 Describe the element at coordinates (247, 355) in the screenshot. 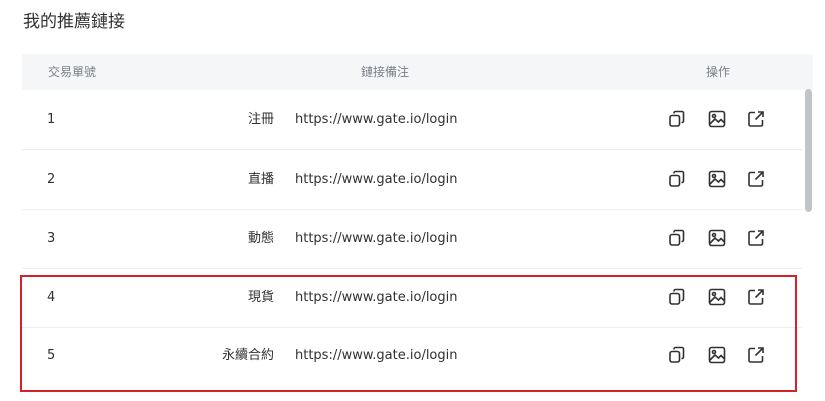

I see `row-label: 永續合約` at that location.